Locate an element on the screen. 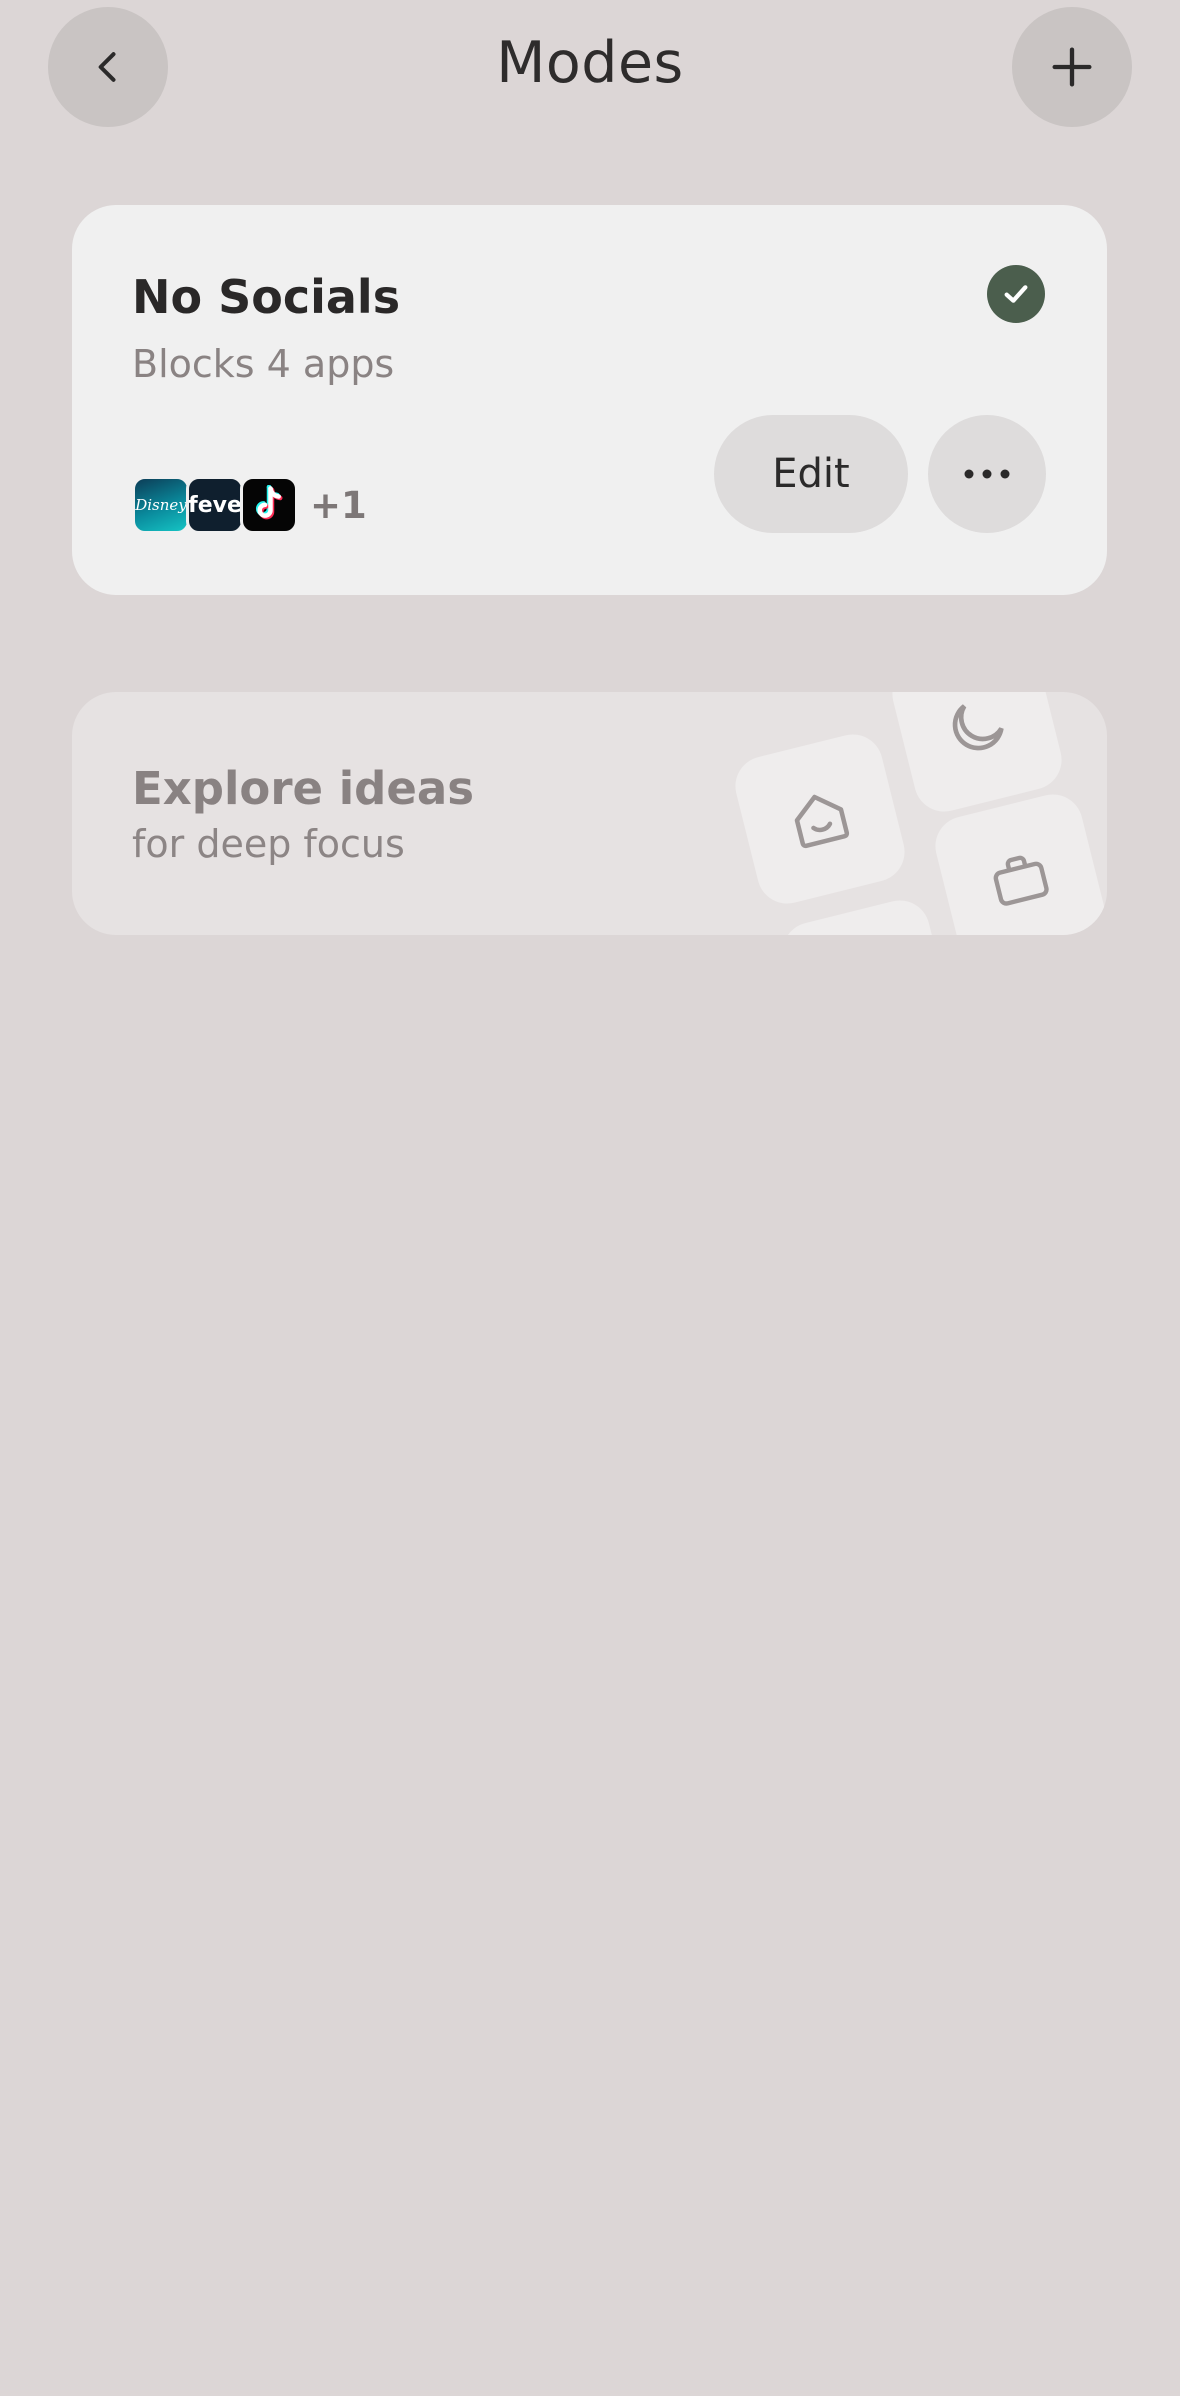 The height and width of the screenshot is (2396, 1180). blocked-apps-row: Disney feve +1 is located at coordinates (249, 505).